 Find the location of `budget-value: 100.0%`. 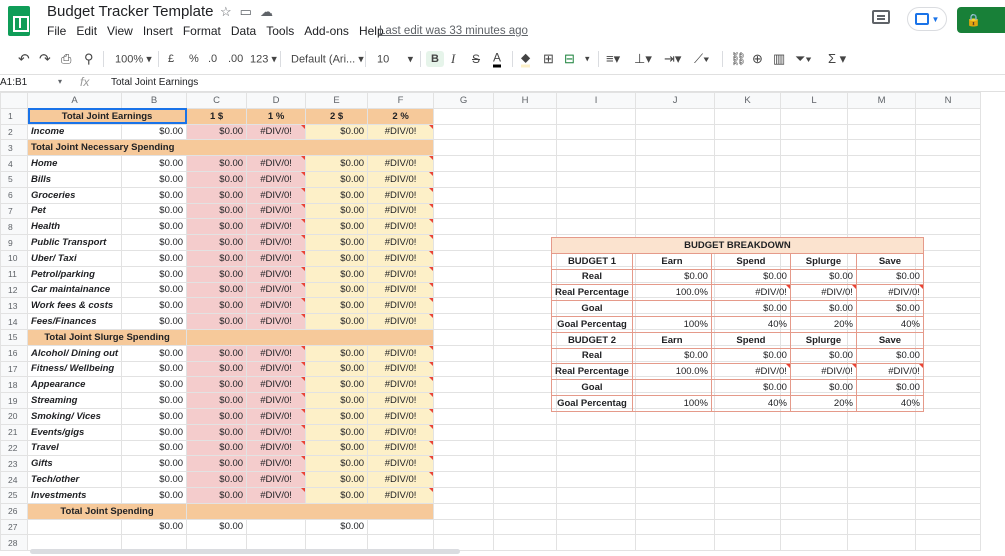

budget-value: 100.0% is located at coordinates (671, 372).